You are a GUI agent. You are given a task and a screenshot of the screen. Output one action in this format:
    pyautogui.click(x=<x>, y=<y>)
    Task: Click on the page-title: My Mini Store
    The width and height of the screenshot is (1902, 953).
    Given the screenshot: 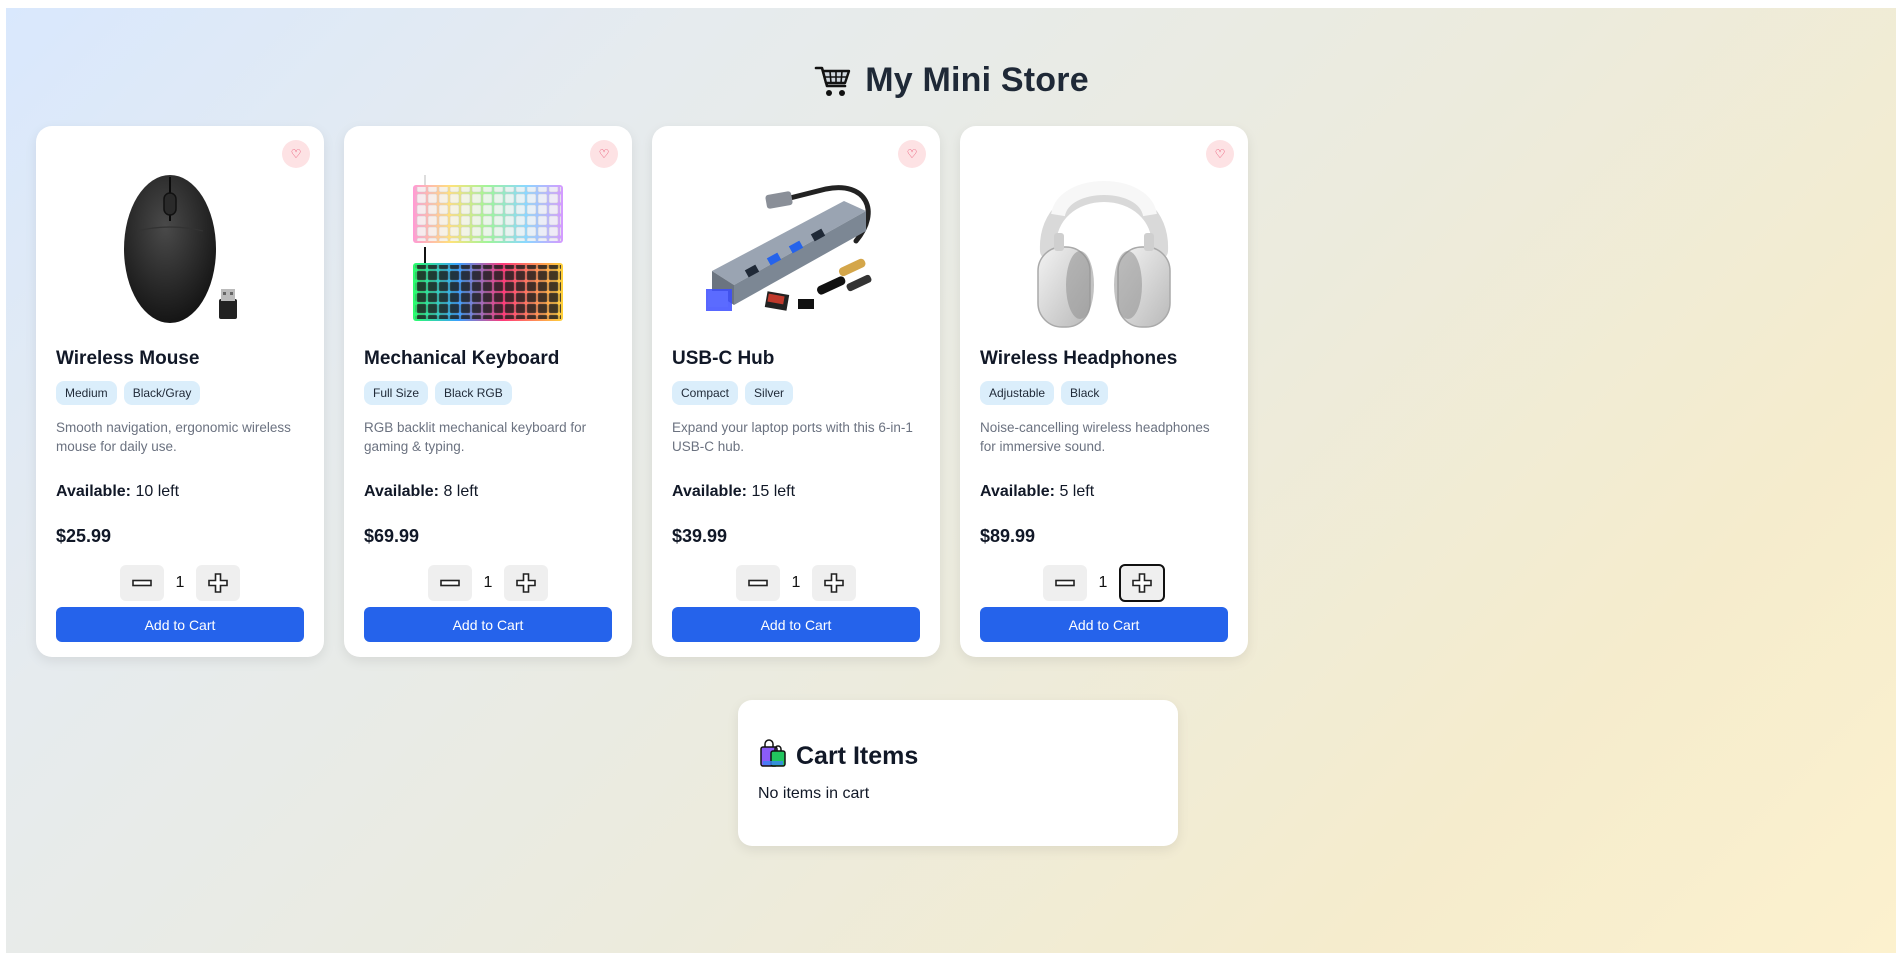 What is the action you would take?
    pyautogui.click(x=977, y=79)
    